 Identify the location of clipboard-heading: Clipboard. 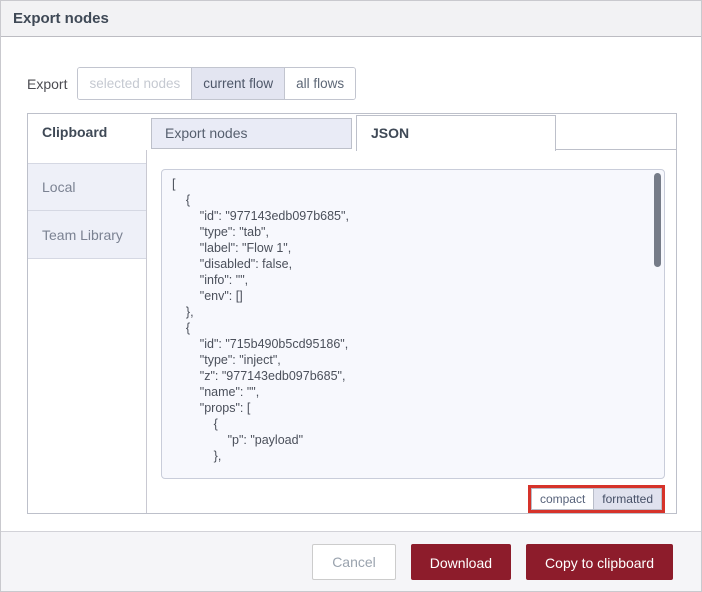
(75, 132).